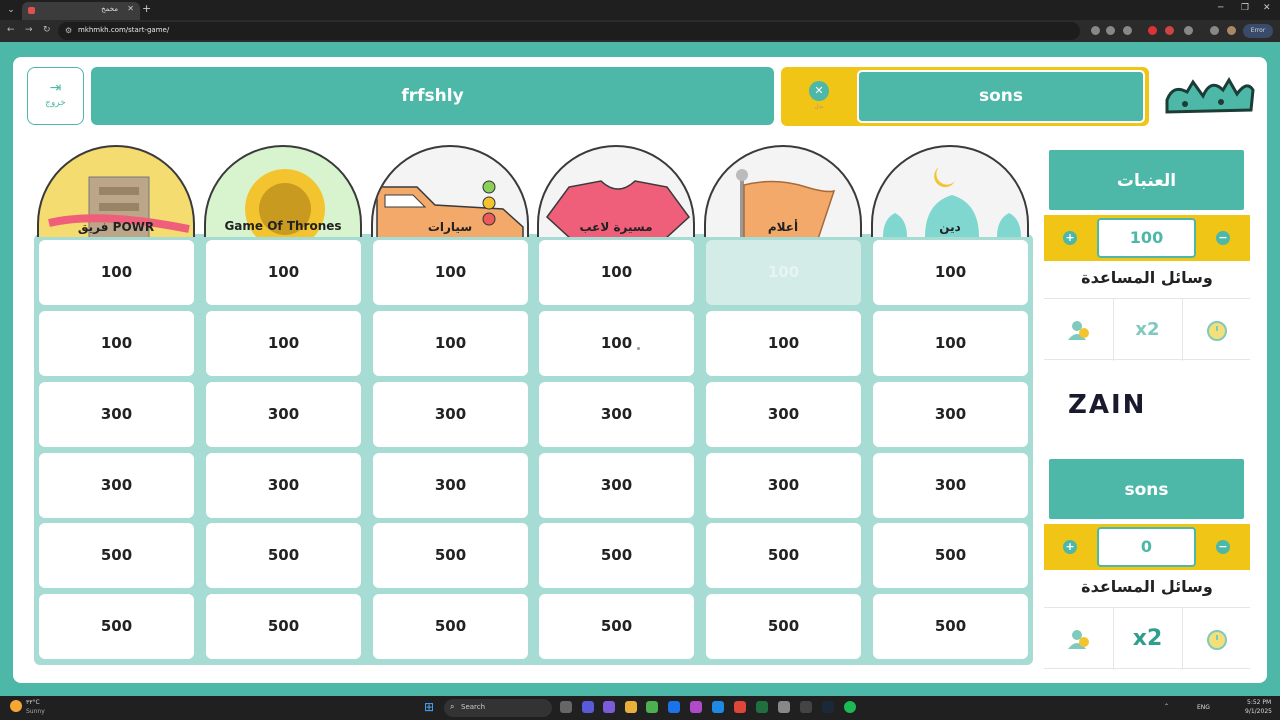 The width and height of the screenshot is (1280, 720). What do you see at coordinates (631, 707) in the screenshot?
I see `file-explorer-icon` at bounding box center [631, 707].